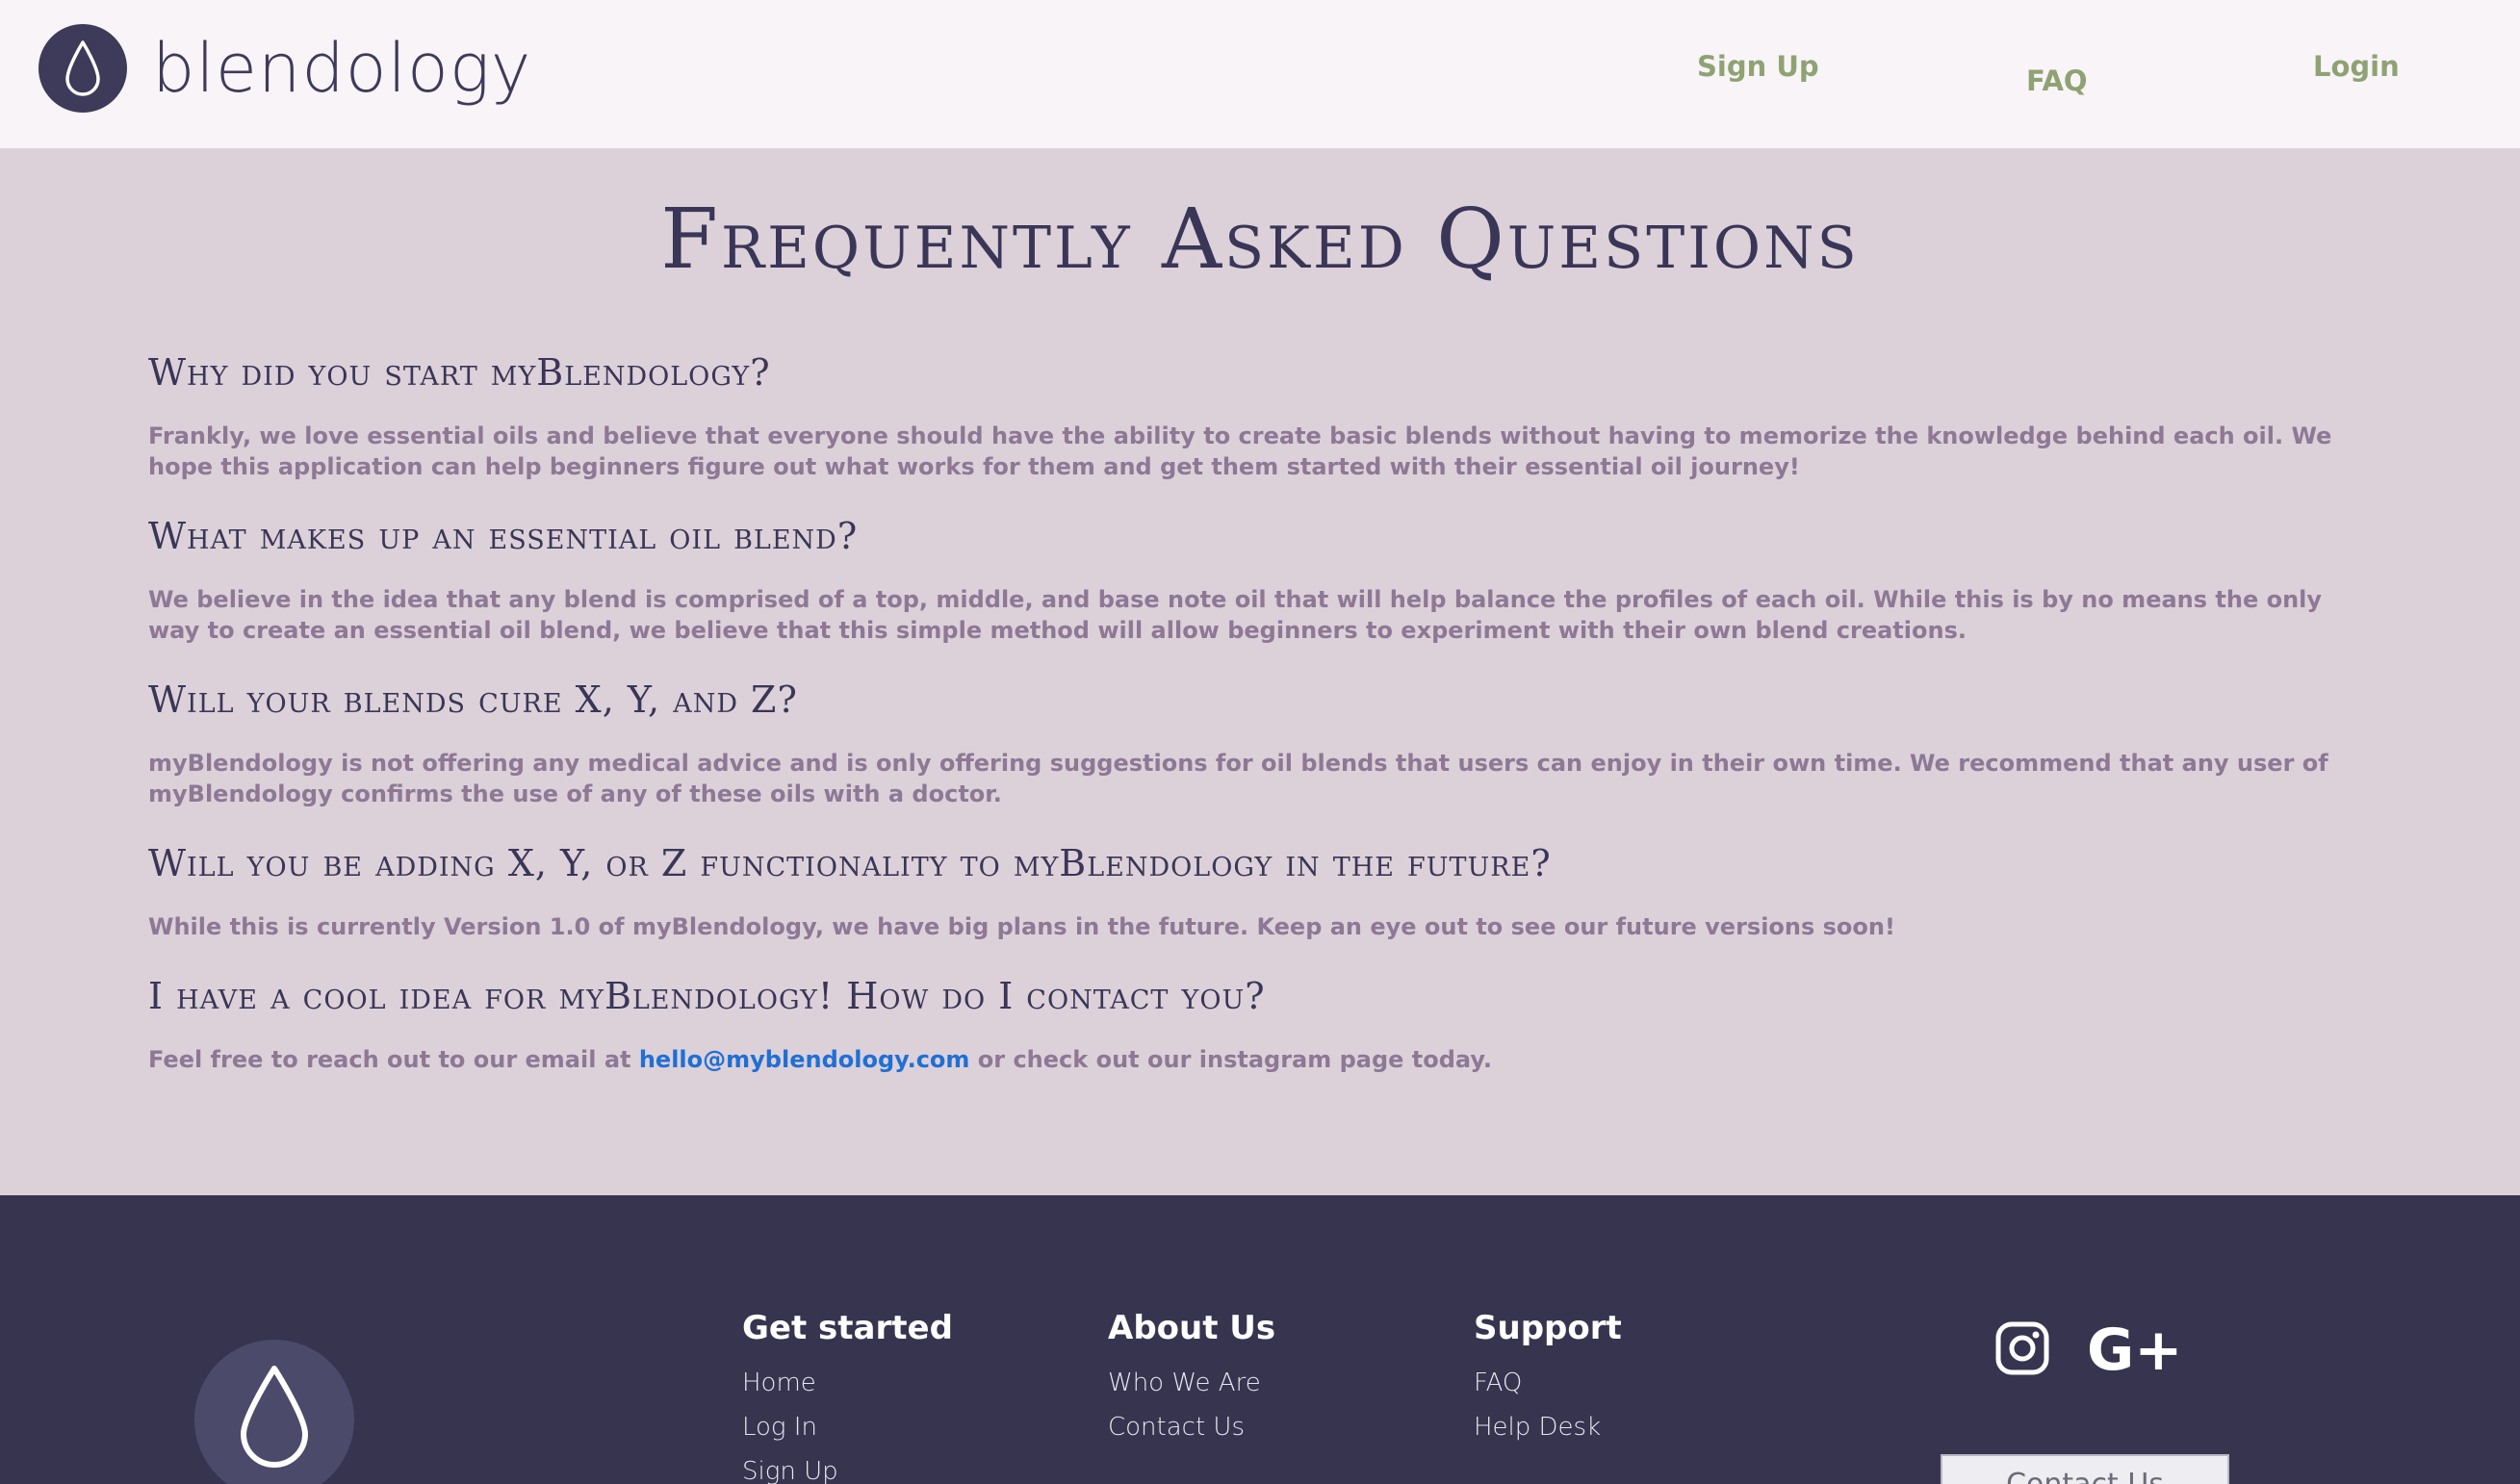 The image size is (2520, 1484). Describe the element at coordinates (1548, 1328) in the screenshot. I see `footer-heading: Support` at that location.